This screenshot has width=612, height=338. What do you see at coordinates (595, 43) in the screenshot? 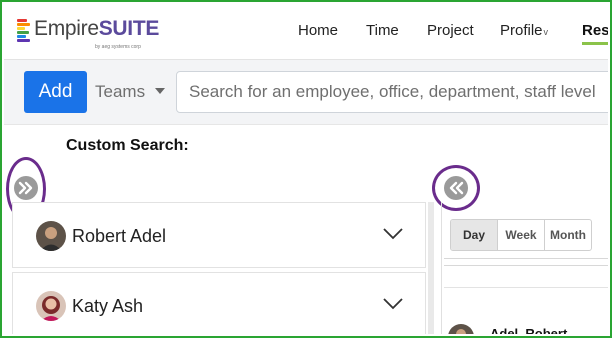
I see `nav-active-underline` at bounding box center [595, 43].